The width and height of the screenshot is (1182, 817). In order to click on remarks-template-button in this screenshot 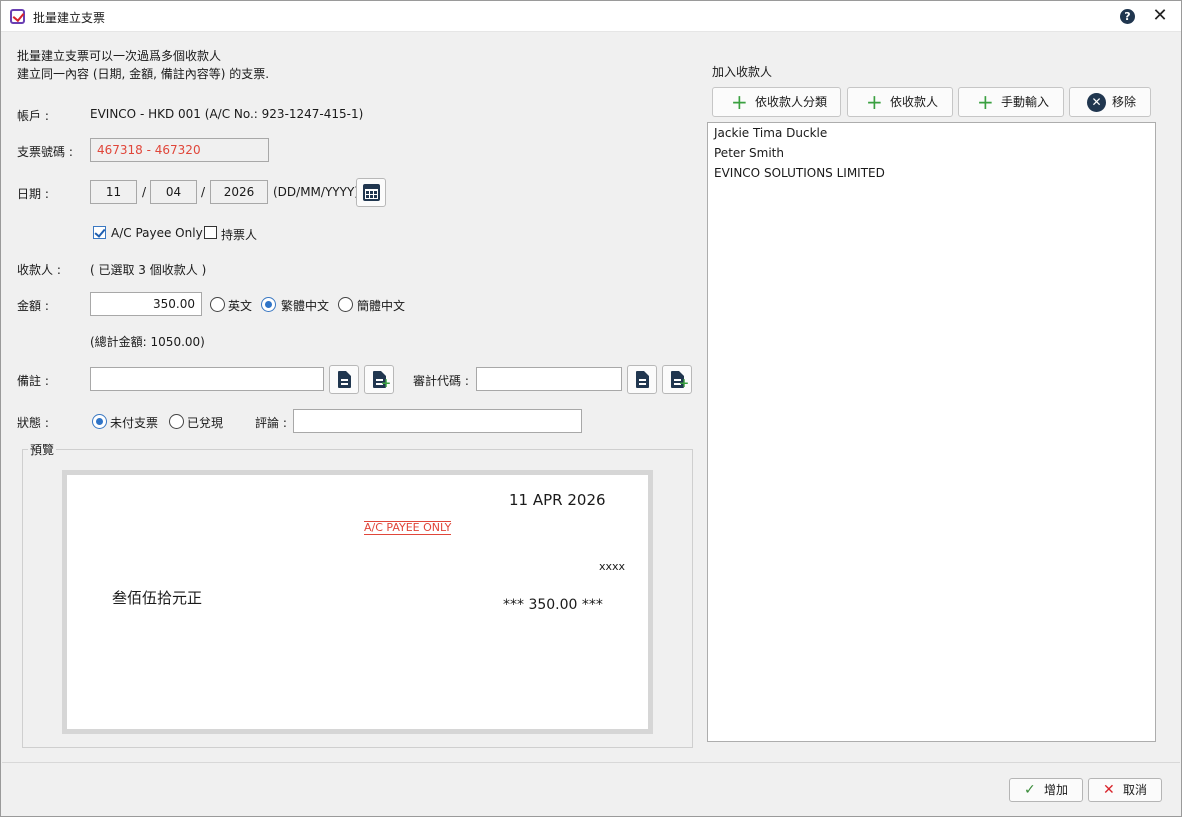, I will do `click(344, 379)`.